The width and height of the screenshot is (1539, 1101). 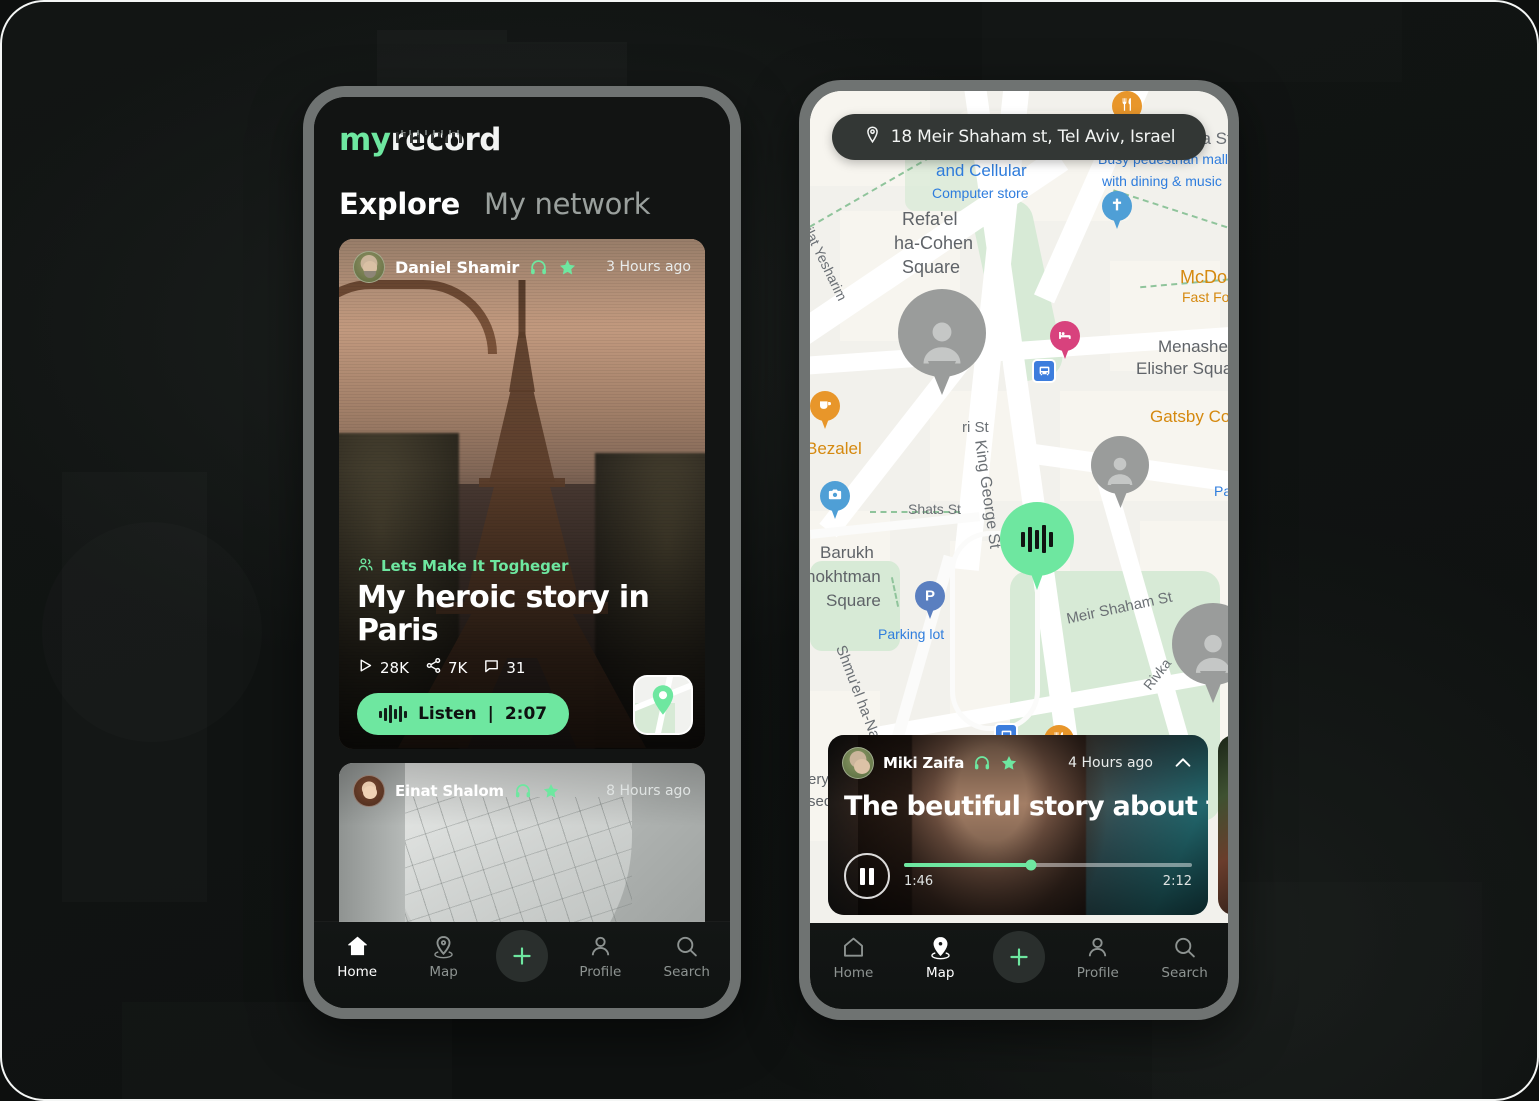 I want to click on church-icon, so click(x=1117, y=206).